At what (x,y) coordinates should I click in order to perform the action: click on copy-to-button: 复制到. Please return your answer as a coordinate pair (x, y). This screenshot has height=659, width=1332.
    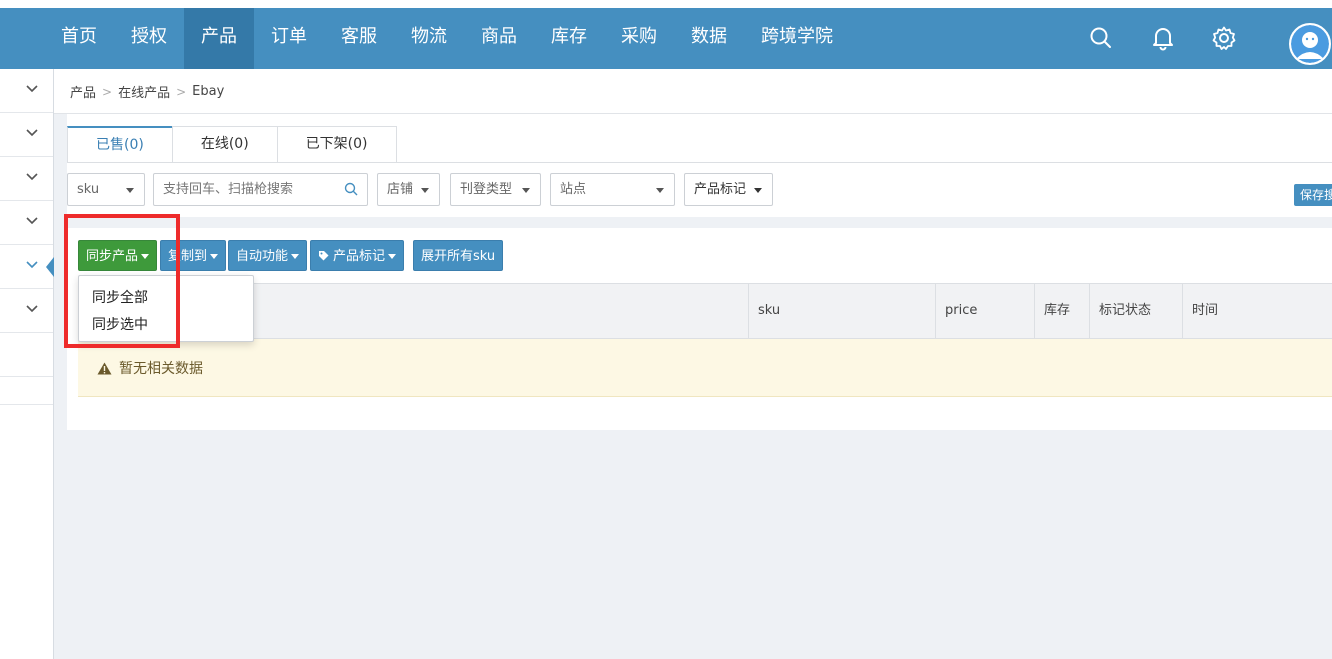
    Looking at the image, I should click on (193, 255).